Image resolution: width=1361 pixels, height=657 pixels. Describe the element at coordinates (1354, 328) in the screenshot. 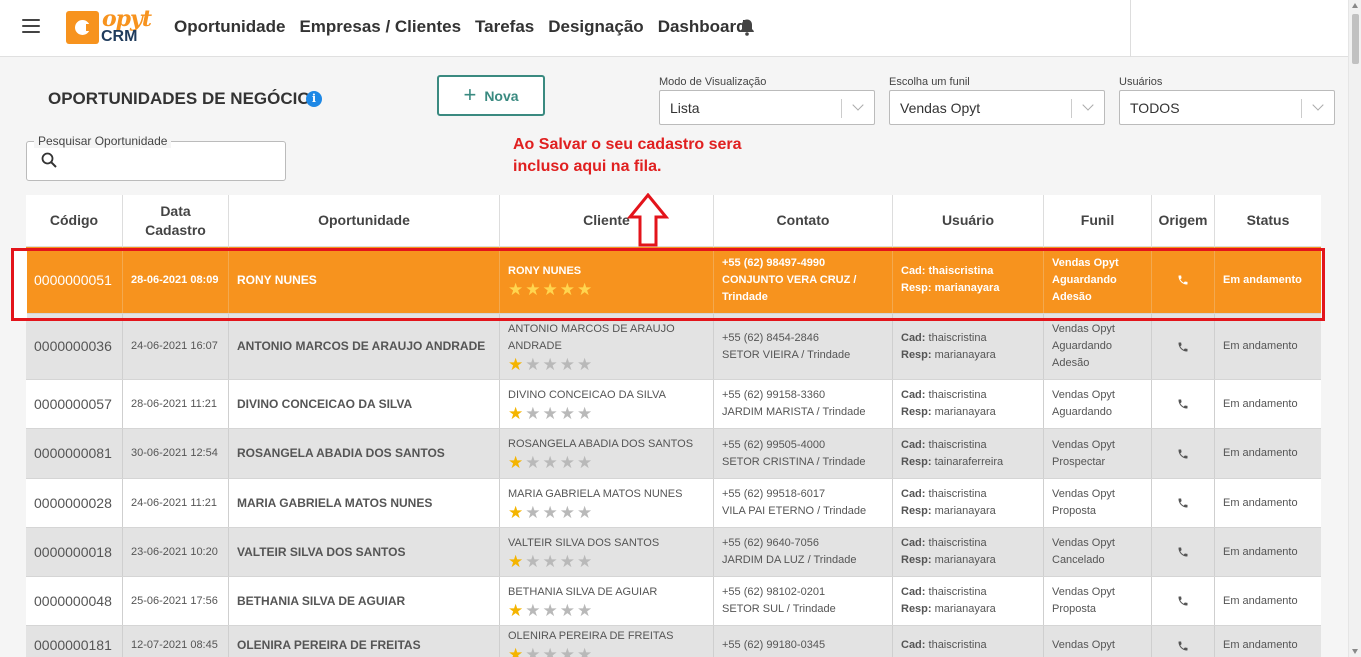

I see `vertical-scrollbar` at that location.